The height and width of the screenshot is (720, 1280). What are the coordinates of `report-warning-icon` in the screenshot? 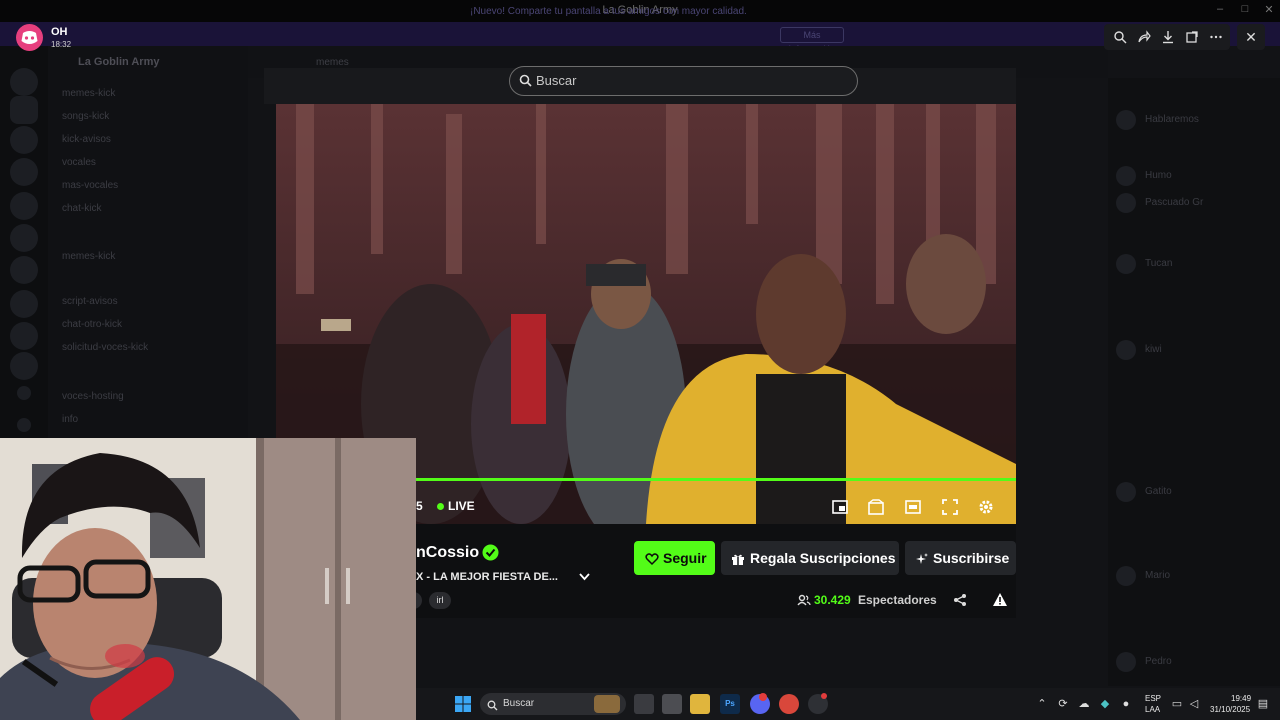 It's located at (1000, 599).